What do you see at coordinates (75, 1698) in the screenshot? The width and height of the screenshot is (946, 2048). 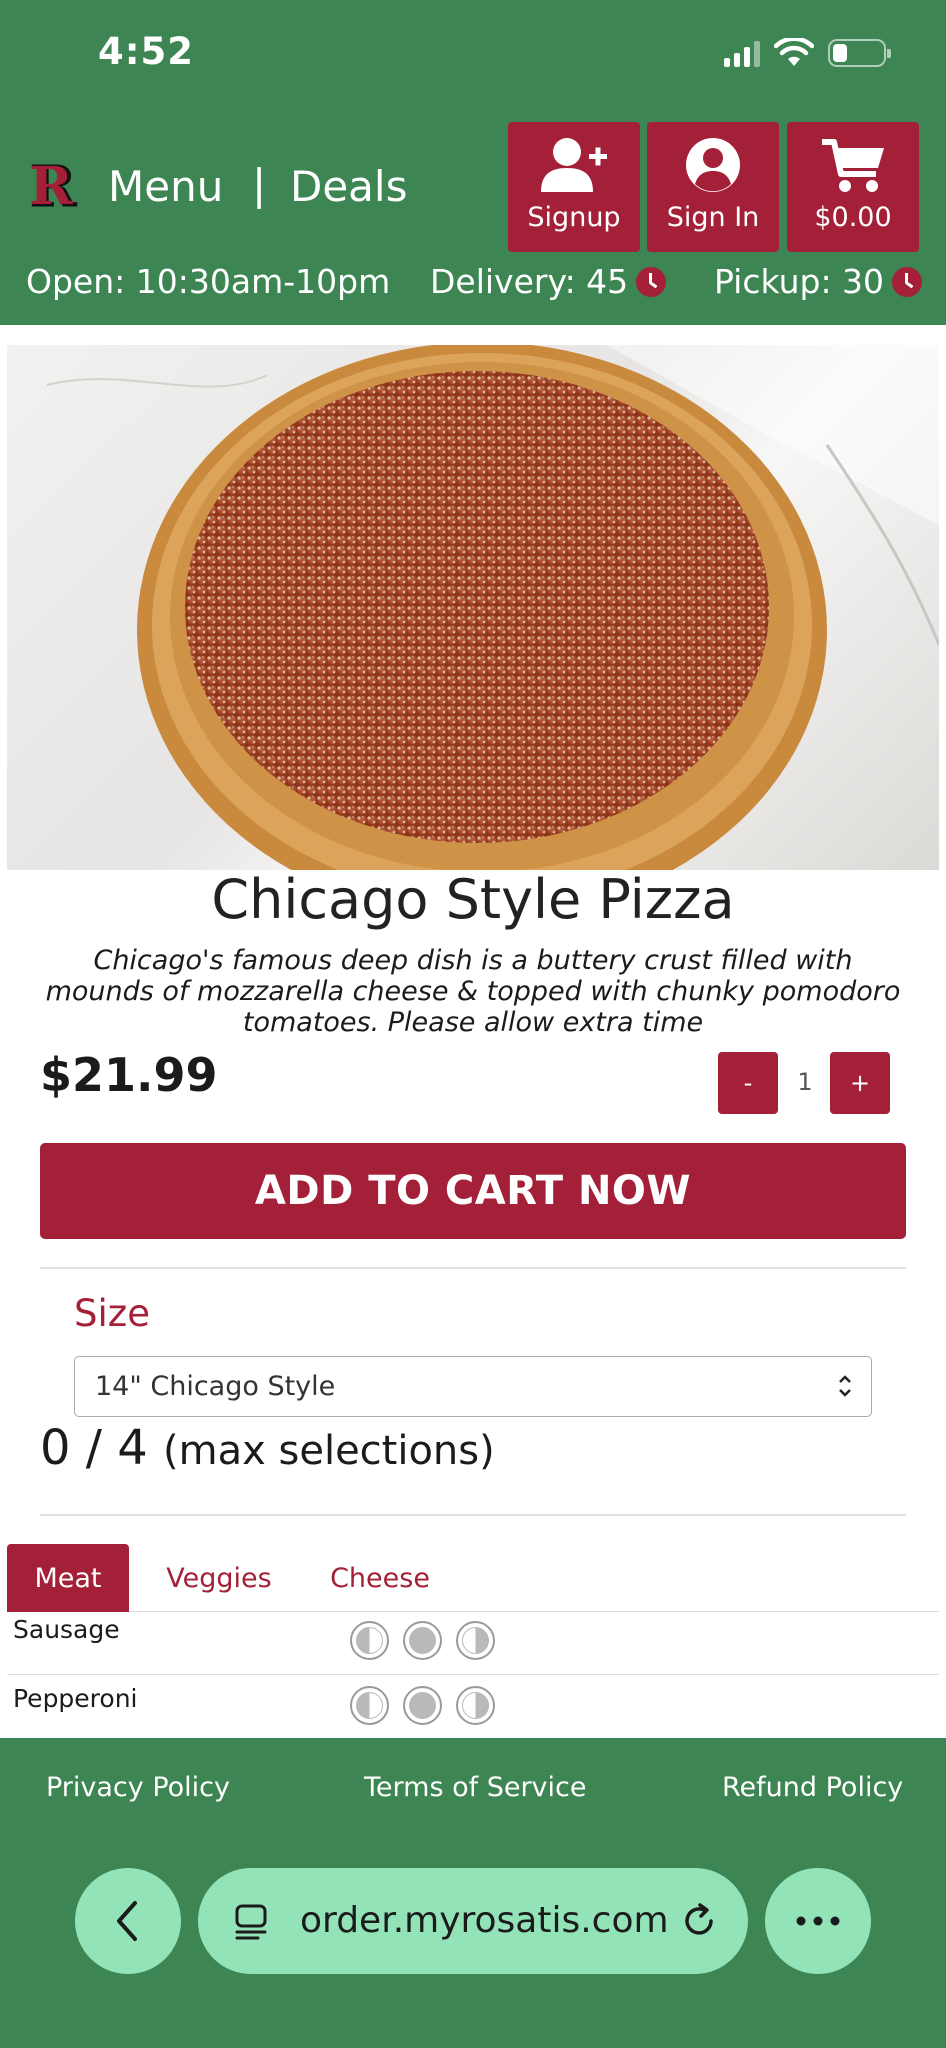 I see `topping-name: Pepperoni` at bounding box center [75, 1698].